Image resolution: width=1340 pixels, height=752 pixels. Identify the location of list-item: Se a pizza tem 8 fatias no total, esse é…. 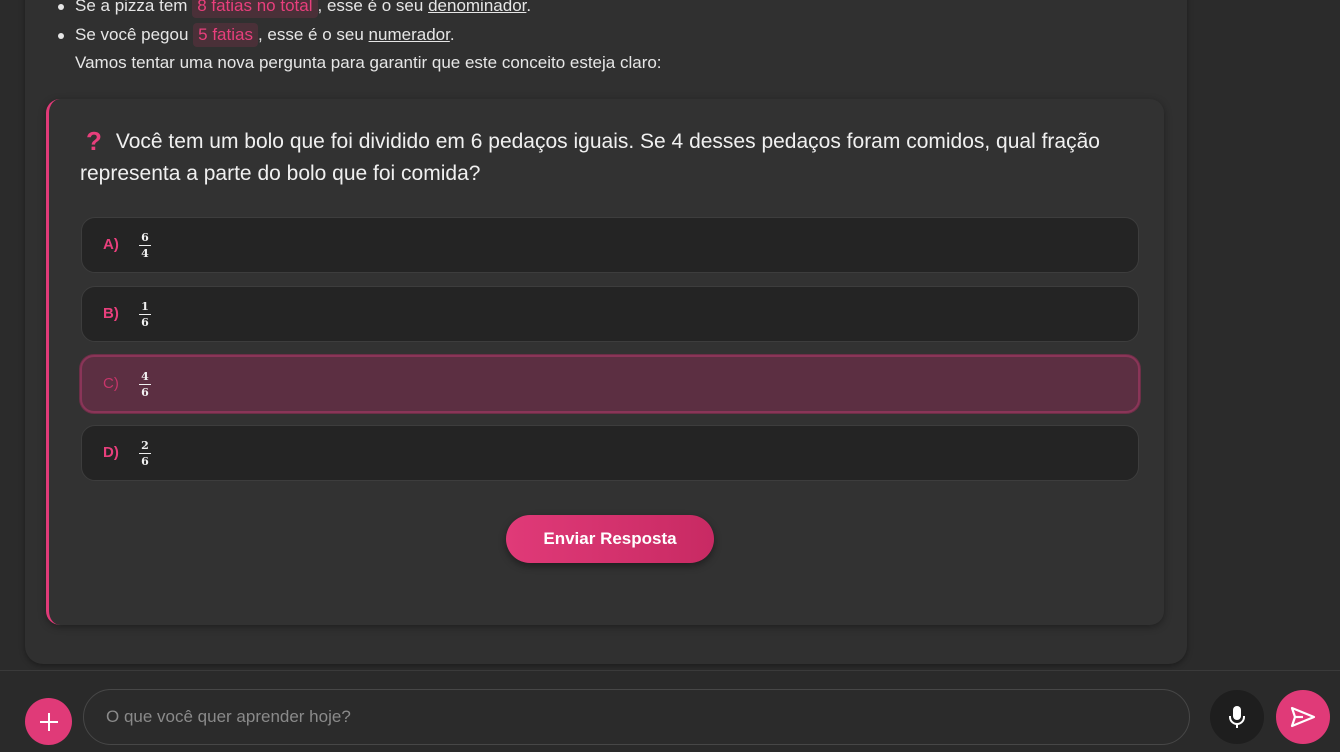
(616, 10).